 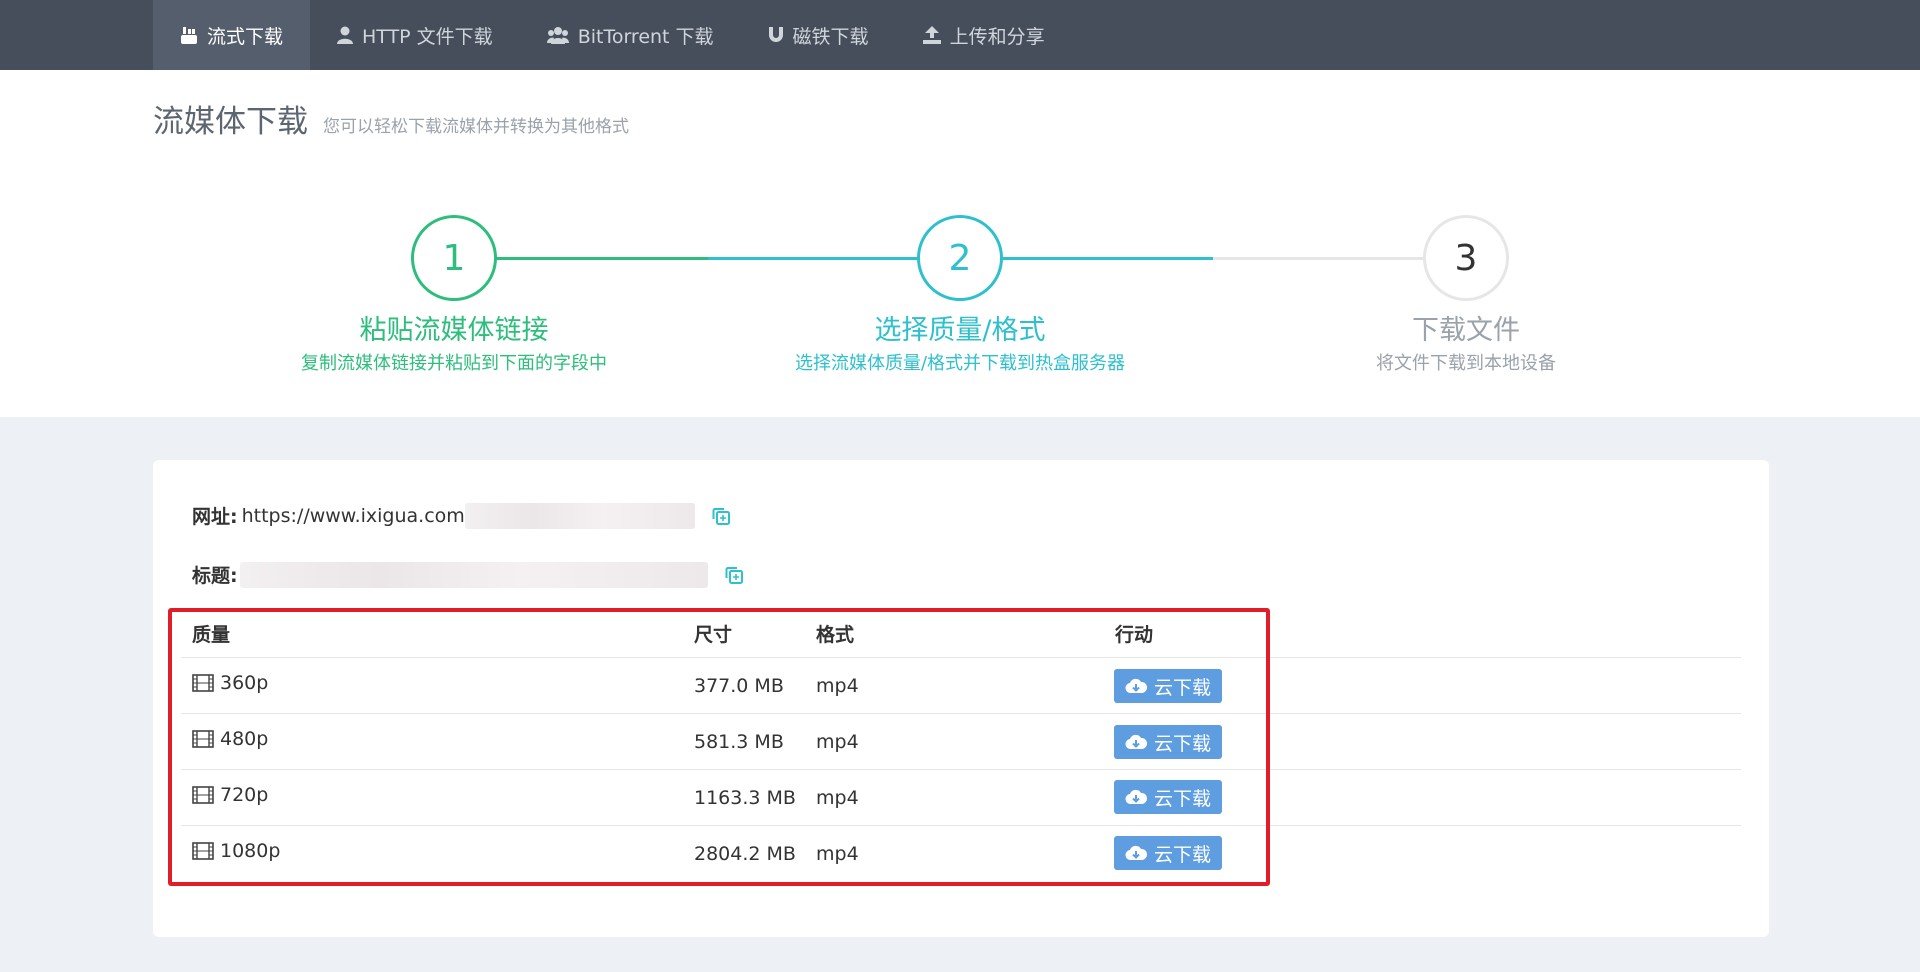 I want to click on url-redacted, so click(x=579, y=515).